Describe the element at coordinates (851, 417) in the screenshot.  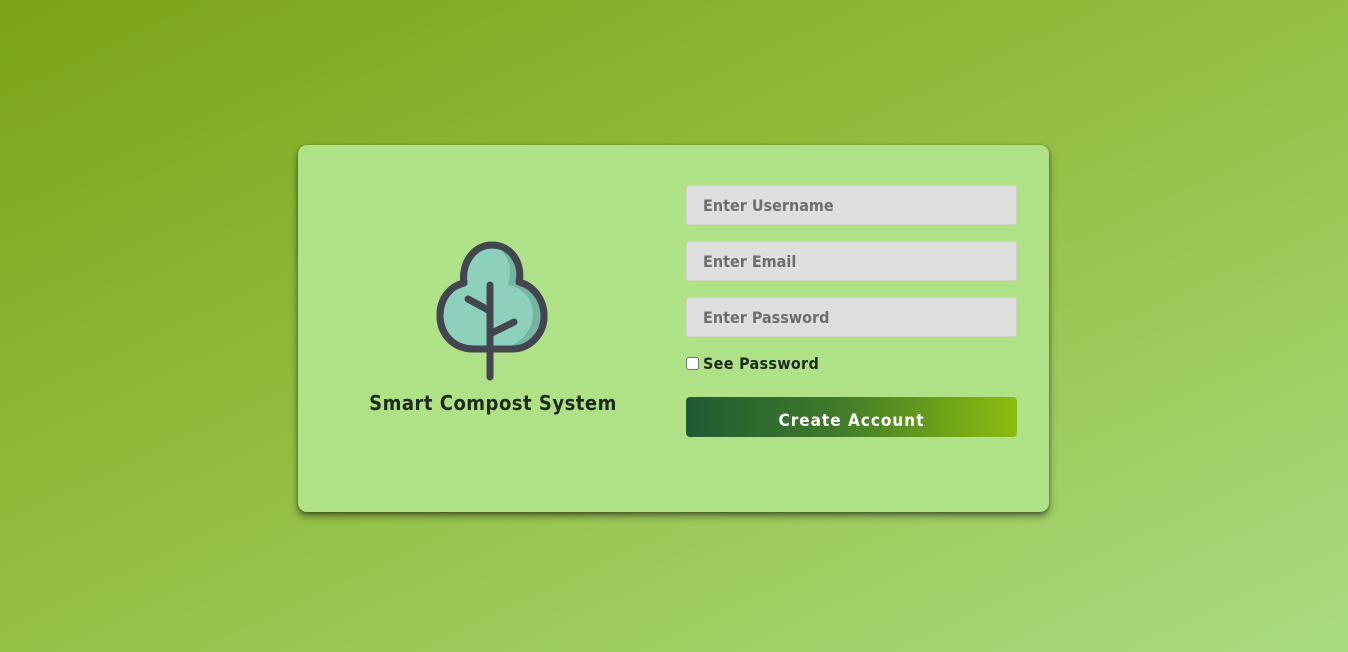
I see `create-account-button: Create Account` at that location.